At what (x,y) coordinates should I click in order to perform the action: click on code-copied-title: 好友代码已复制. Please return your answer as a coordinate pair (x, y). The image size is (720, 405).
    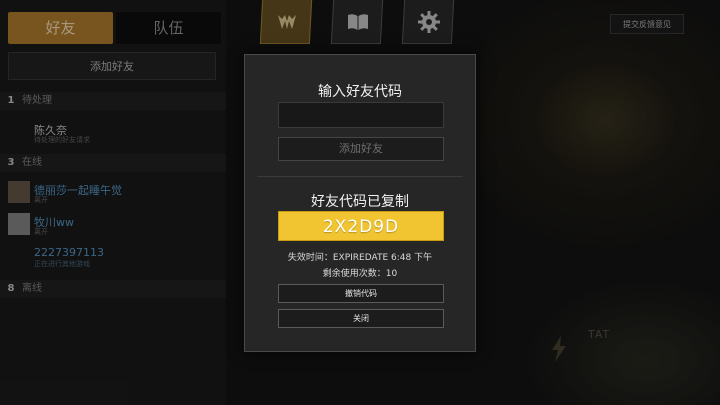
    Looking at the image, I should click on (360, 202).